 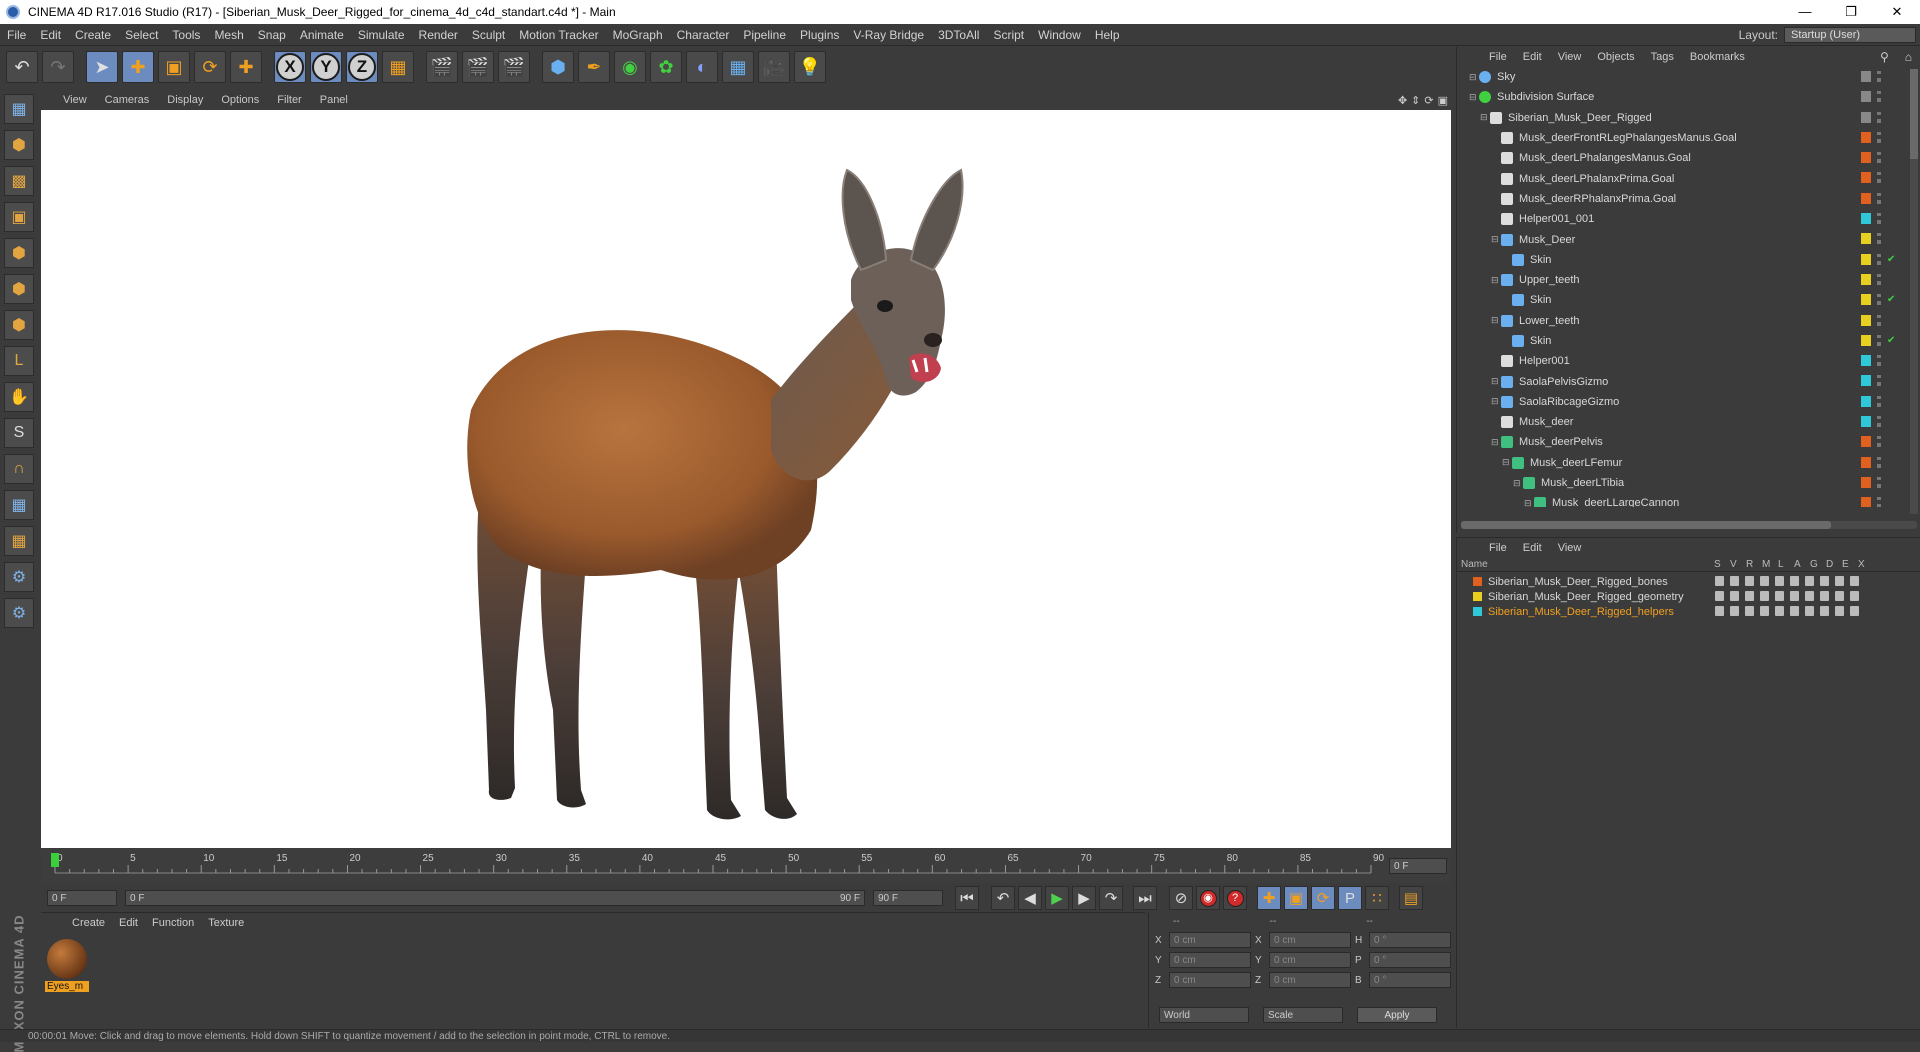 What do you see at coordinates (703, 35) in the screenshot?
I see `menu-character: Character` at bounding box center [703, 35].